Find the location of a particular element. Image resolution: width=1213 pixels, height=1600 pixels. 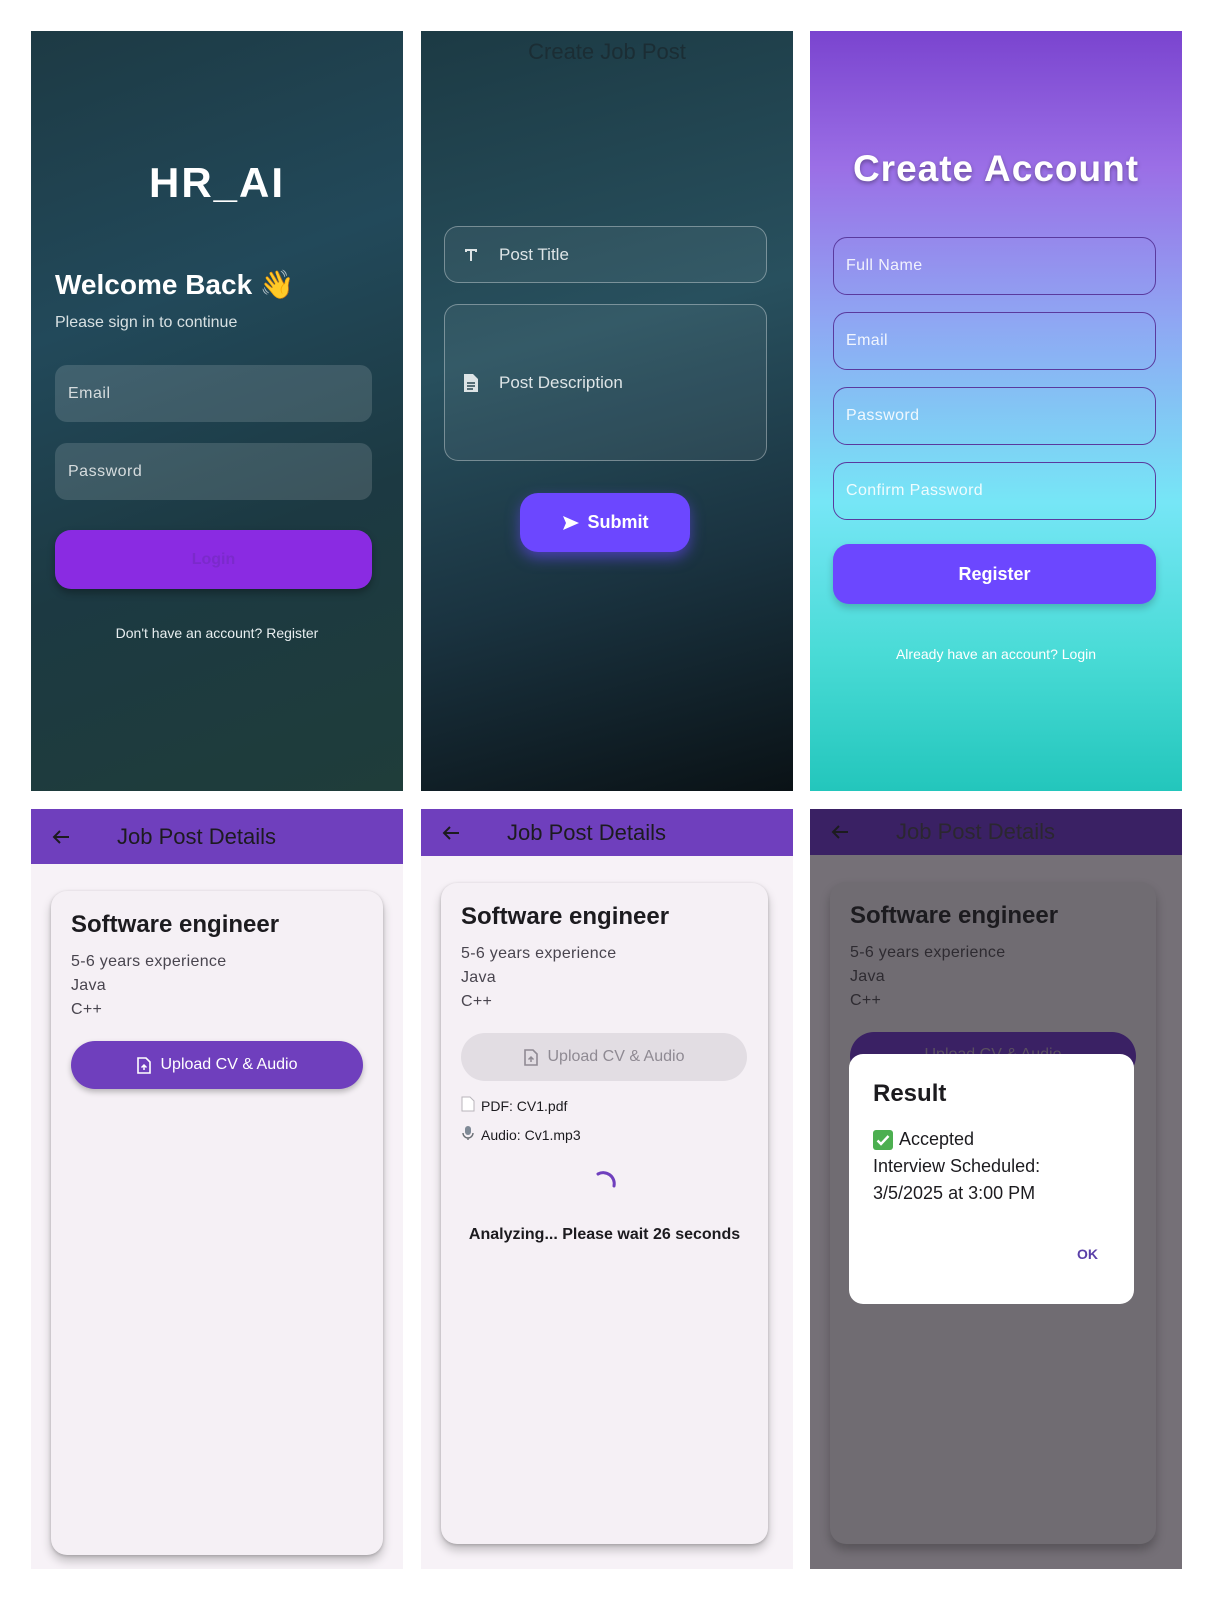

document-icon is located at coordinates (471, 383).